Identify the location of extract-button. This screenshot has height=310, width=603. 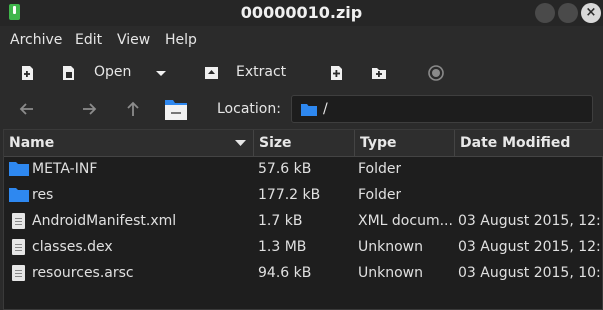
(212, 73).